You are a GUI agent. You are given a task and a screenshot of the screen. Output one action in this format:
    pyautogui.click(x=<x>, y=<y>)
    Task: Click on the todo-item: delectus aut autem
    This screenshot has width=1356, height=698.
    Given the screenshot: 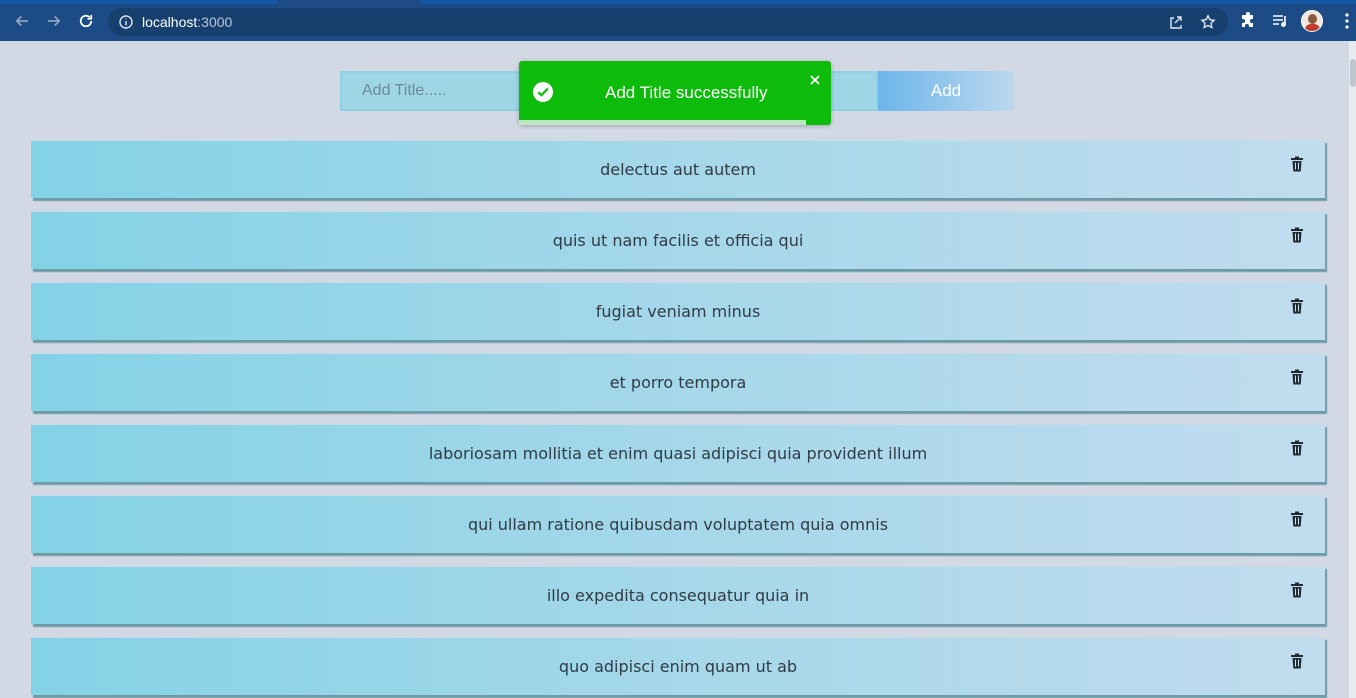 What is the action you would take?
    pyautogui.click(x=678, y=169)
    